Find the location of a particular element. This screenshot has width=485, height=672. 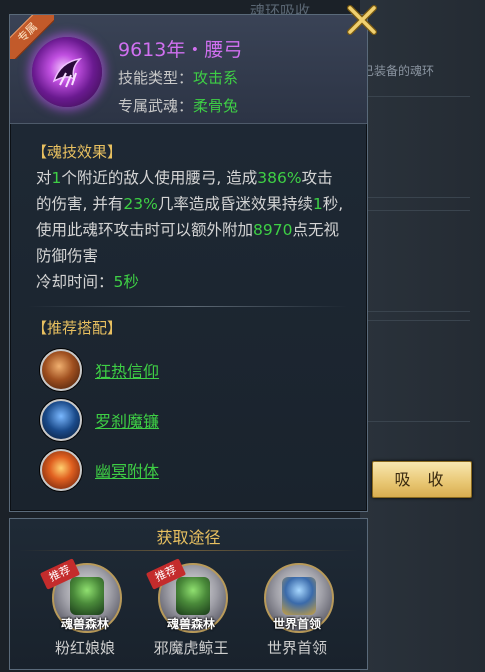

effect-text-segment: 个附近的敌人使用腰弓, 造成 is located at coordinates (159, 178).